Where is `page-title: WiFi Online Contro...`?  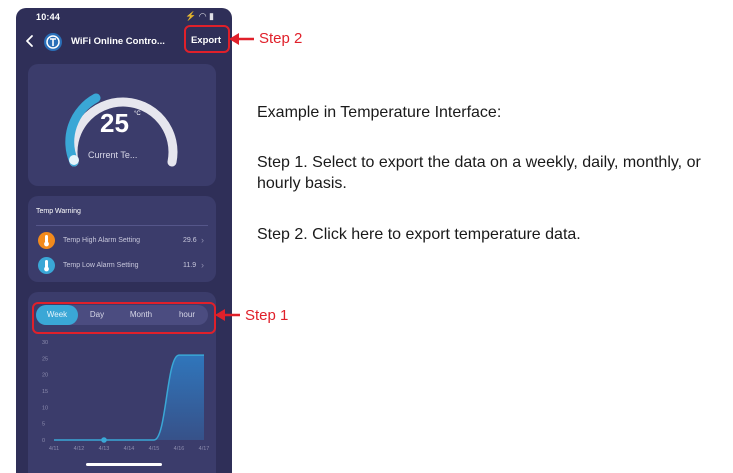
page-title: WiFi Online Contro... is located at coordinates (118, 41).